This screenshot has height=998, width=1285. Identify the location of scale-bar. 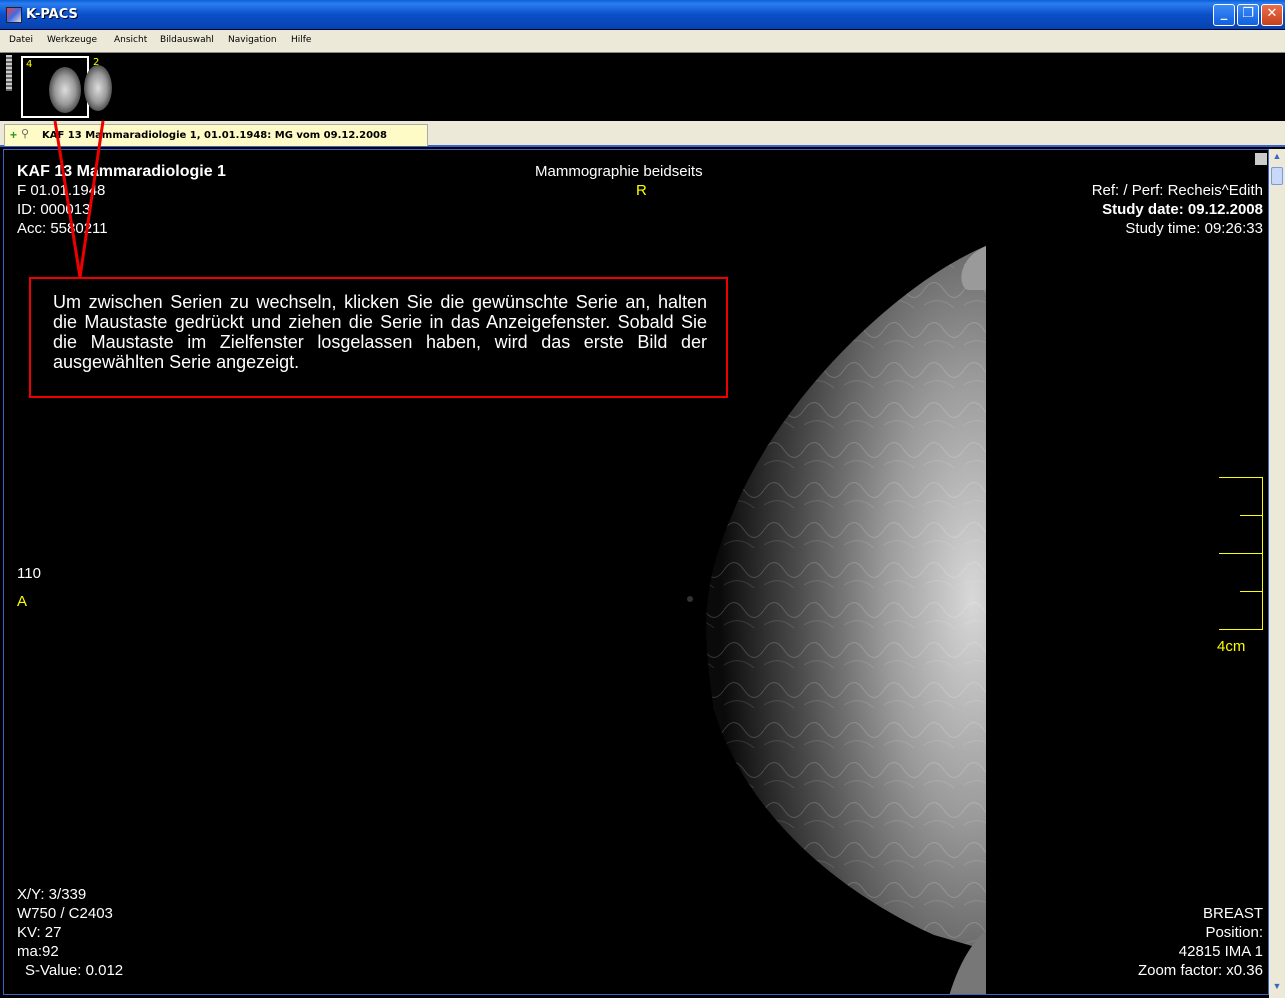
(1262, 553).